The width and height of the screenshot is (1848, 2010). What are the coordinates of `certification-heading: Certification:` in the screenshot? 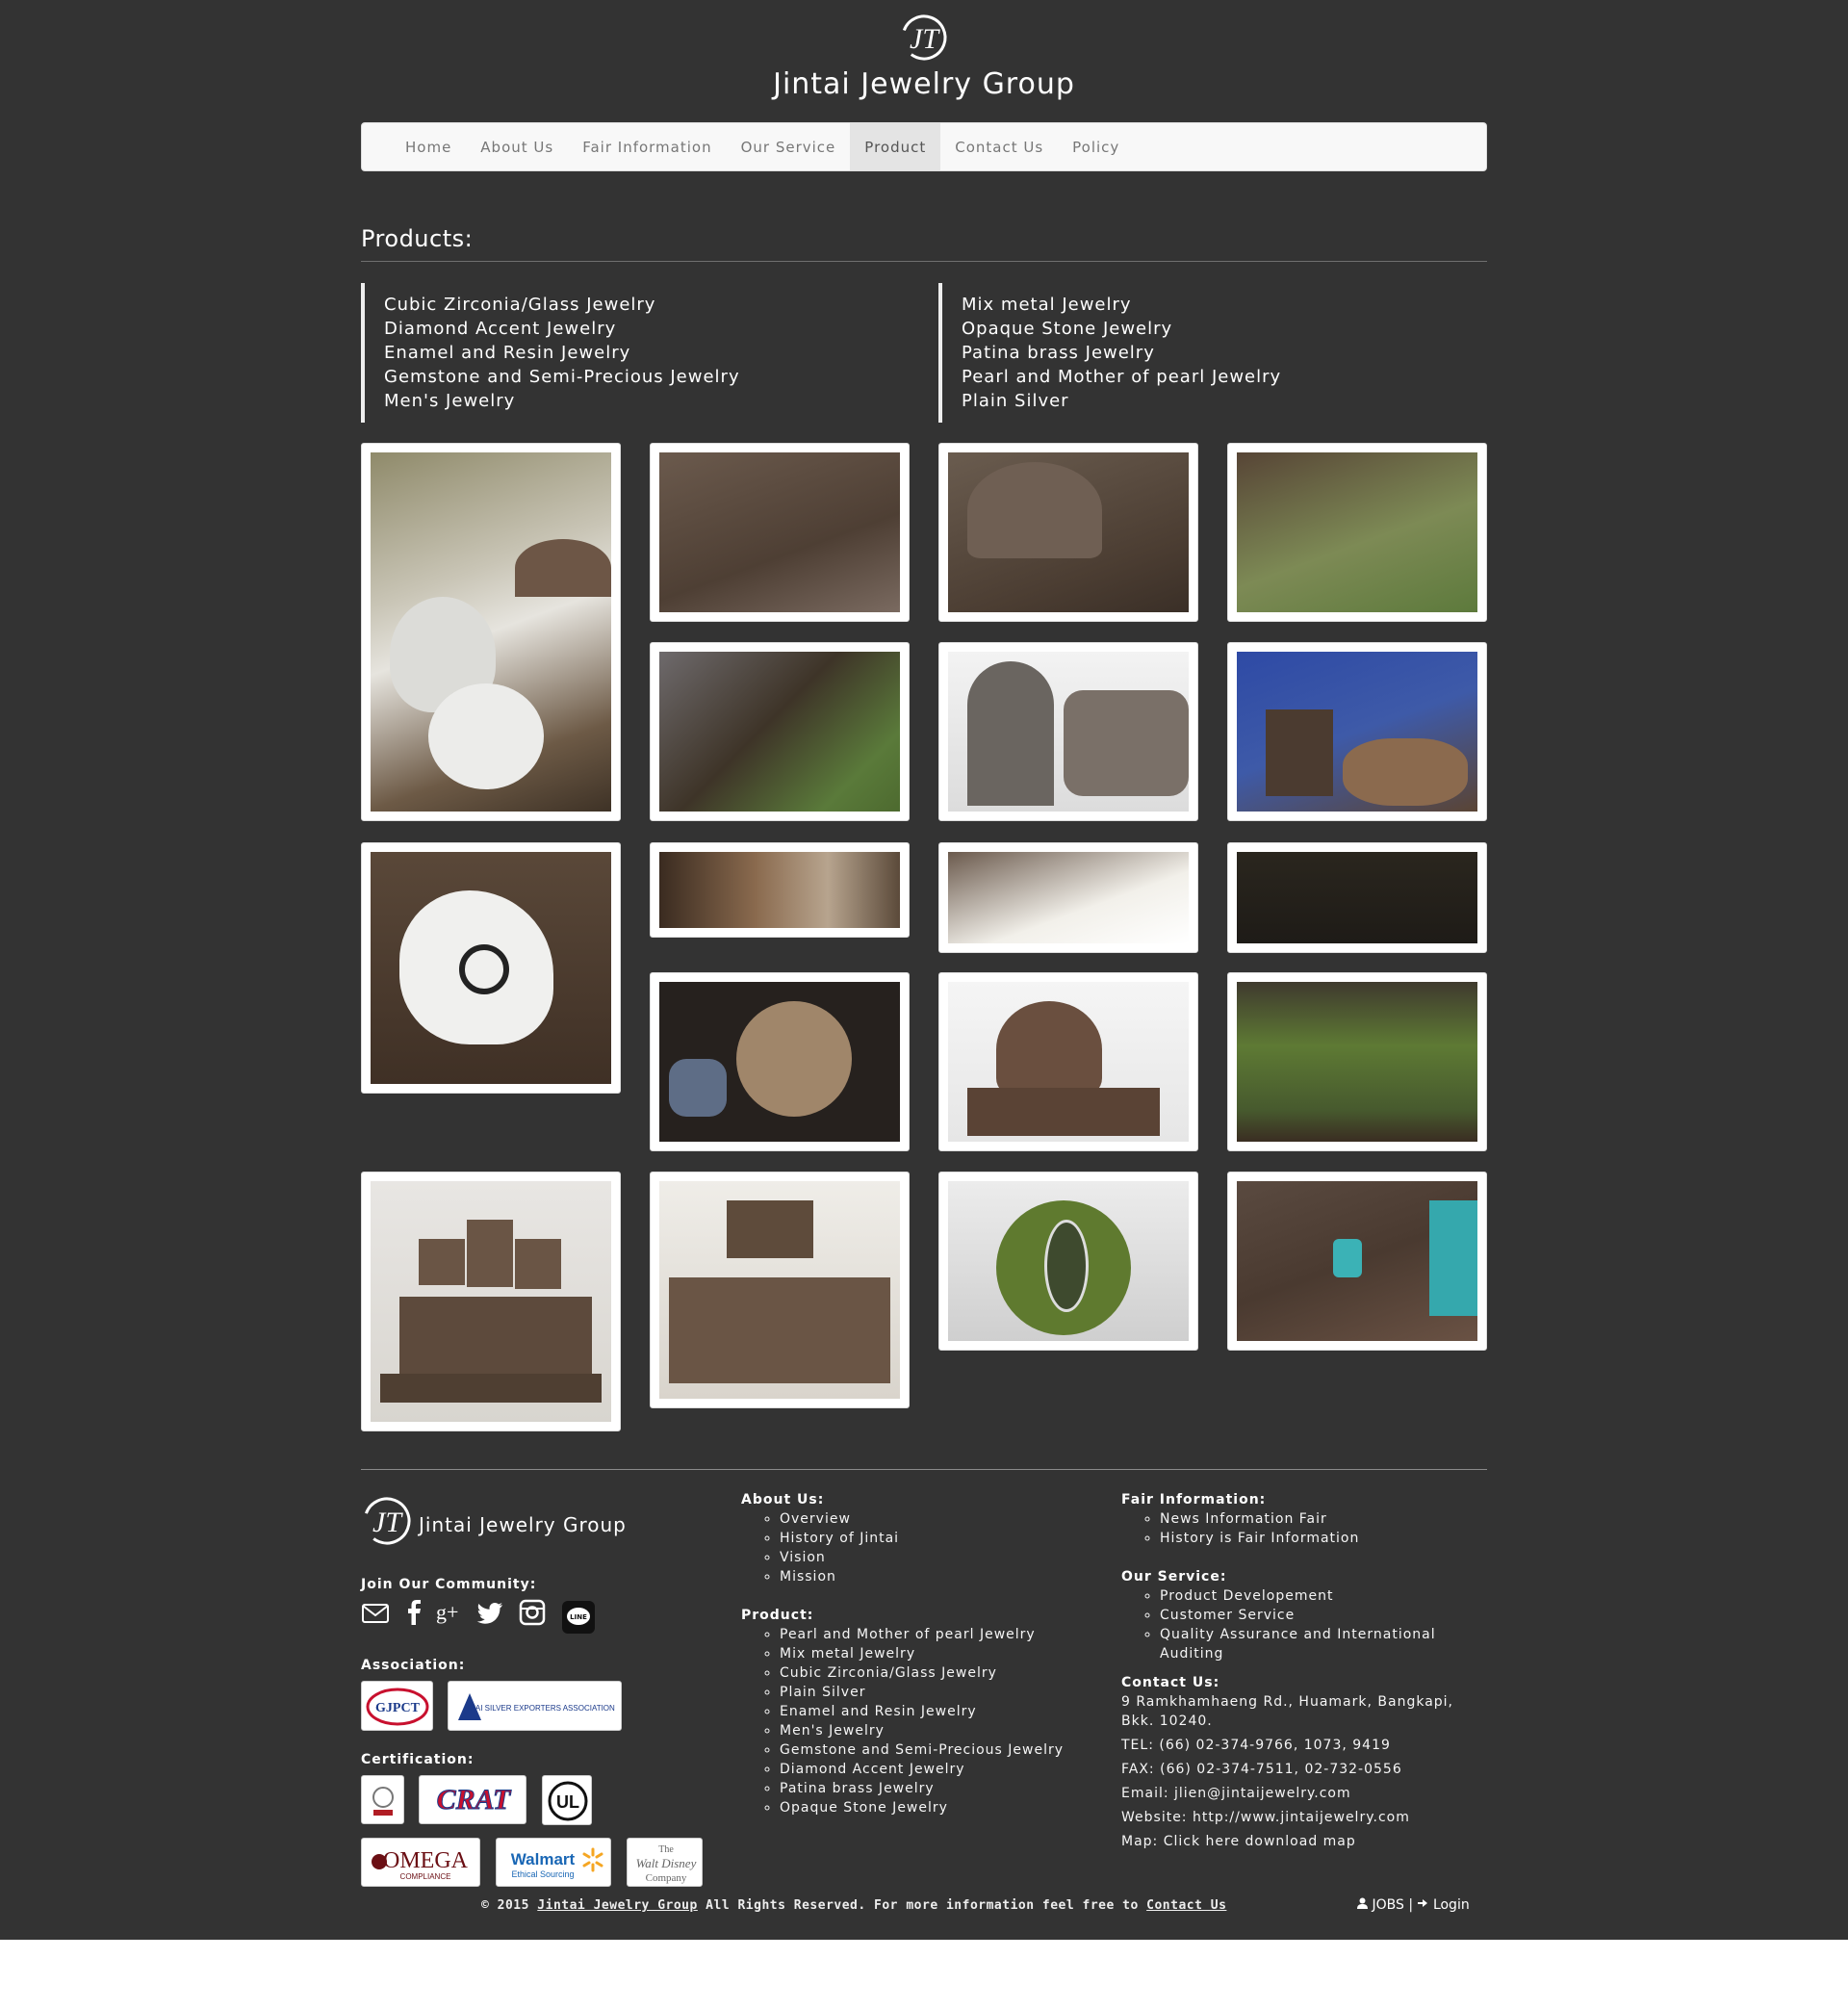 It's located at (418, 1759).